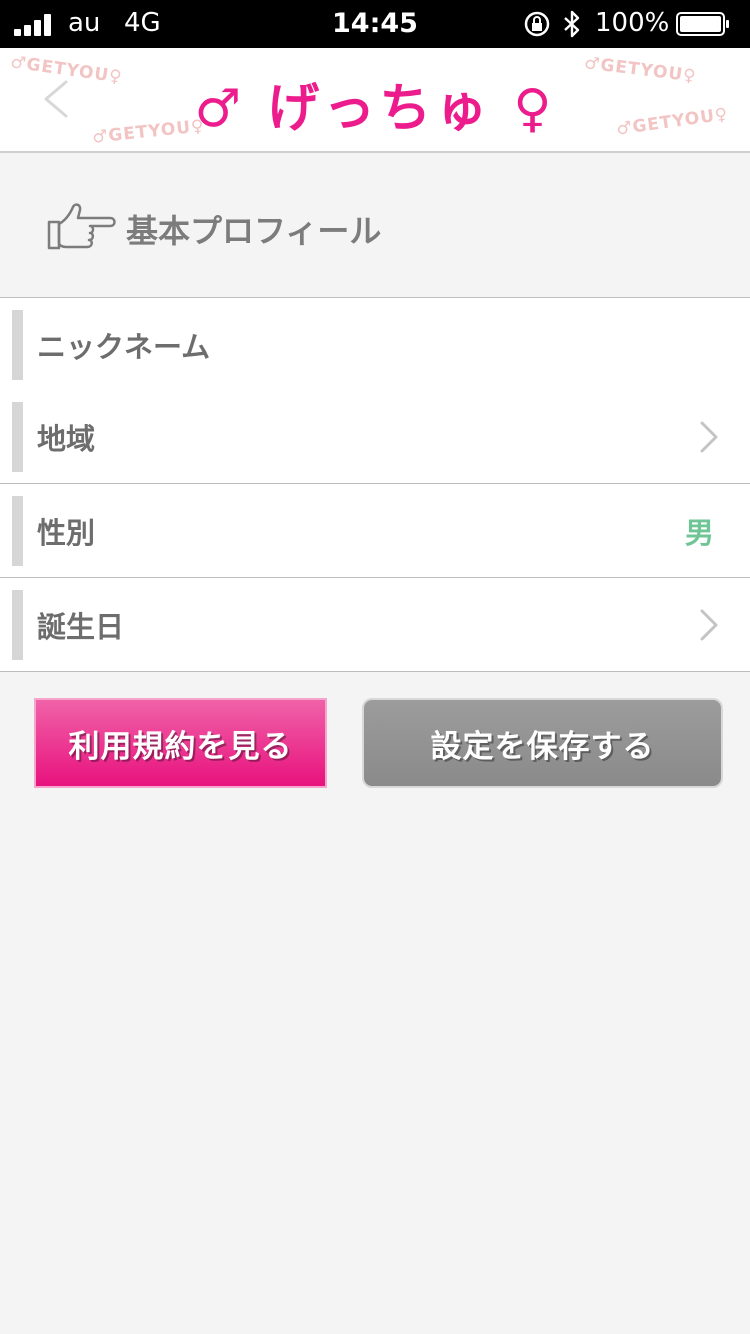 The height and width of the screenshot is (1334, 750). I want to click on profile-row-nickname: ニックネーム, so click(375, 344).